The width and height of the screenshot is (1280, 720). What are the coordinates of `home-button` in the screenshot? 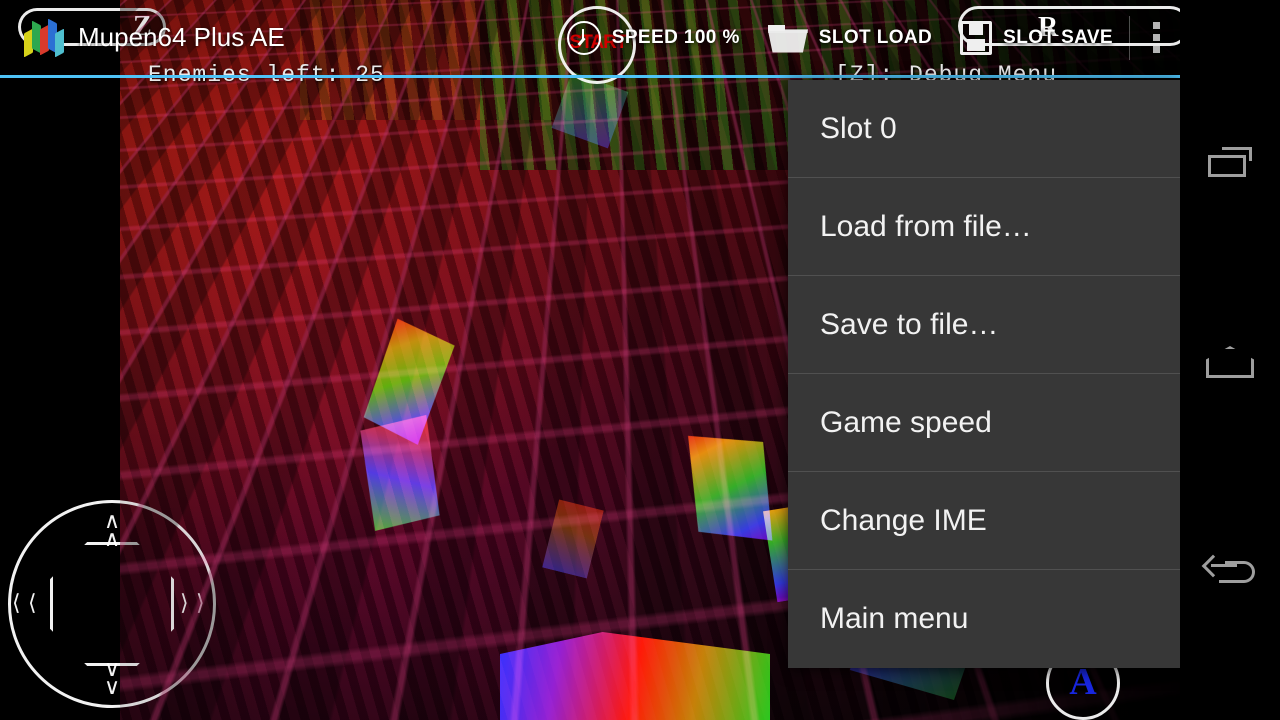 It's located at (1230, 362).